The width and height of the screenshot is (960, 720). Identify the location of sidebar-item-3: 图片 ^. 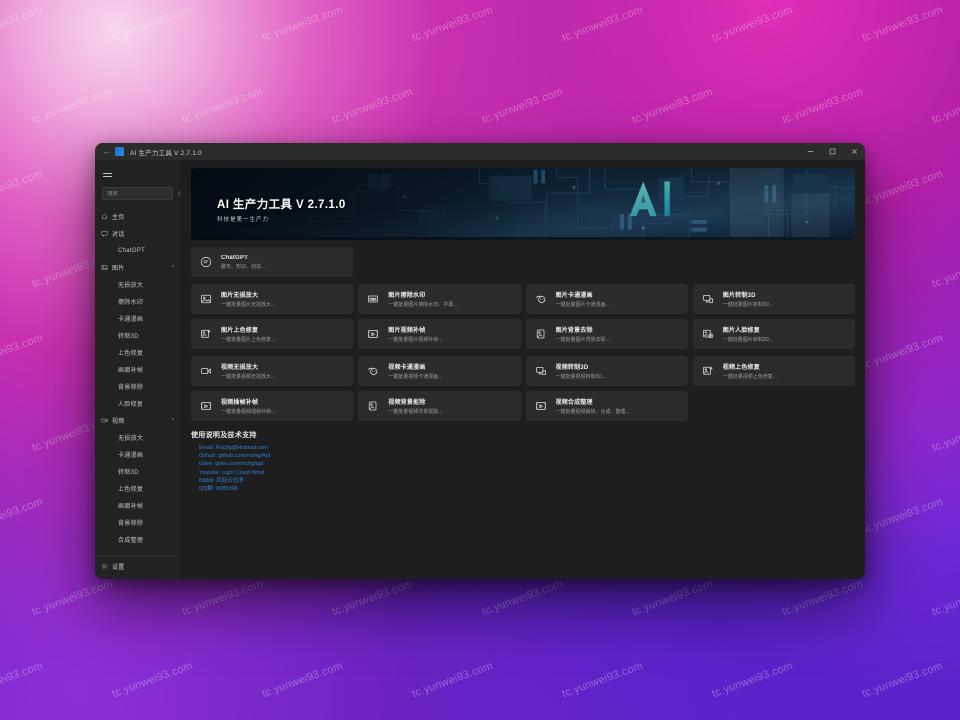
(137, 267).